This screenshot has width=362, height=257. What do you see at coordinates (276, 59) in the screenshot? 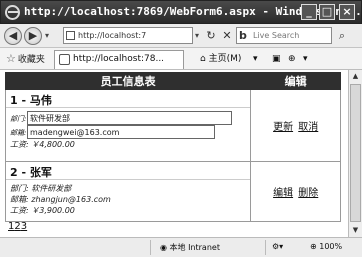
I see `feeds-icon: ▣` at bounding box center [276, 59].